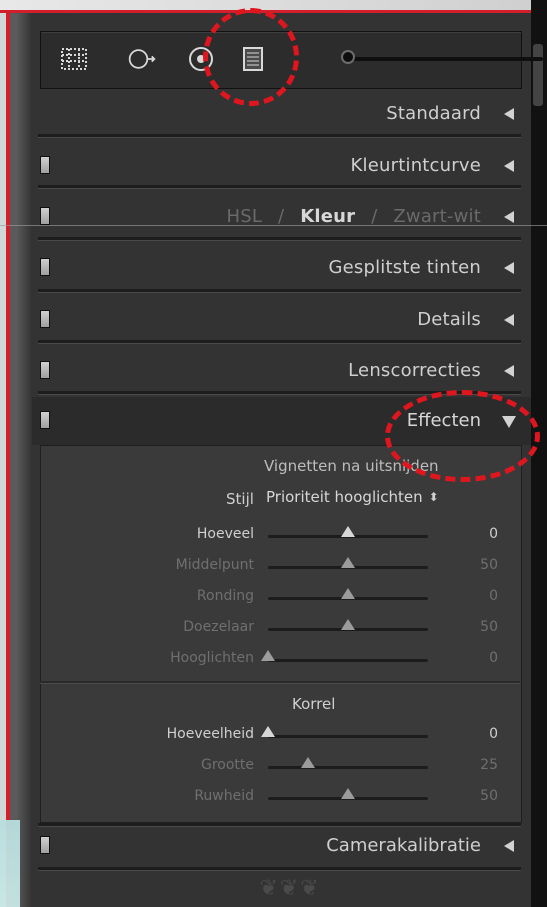  Describe the element at coordinates (240, 499) in the screenshot. I see `style-label: Stijl` at that location.